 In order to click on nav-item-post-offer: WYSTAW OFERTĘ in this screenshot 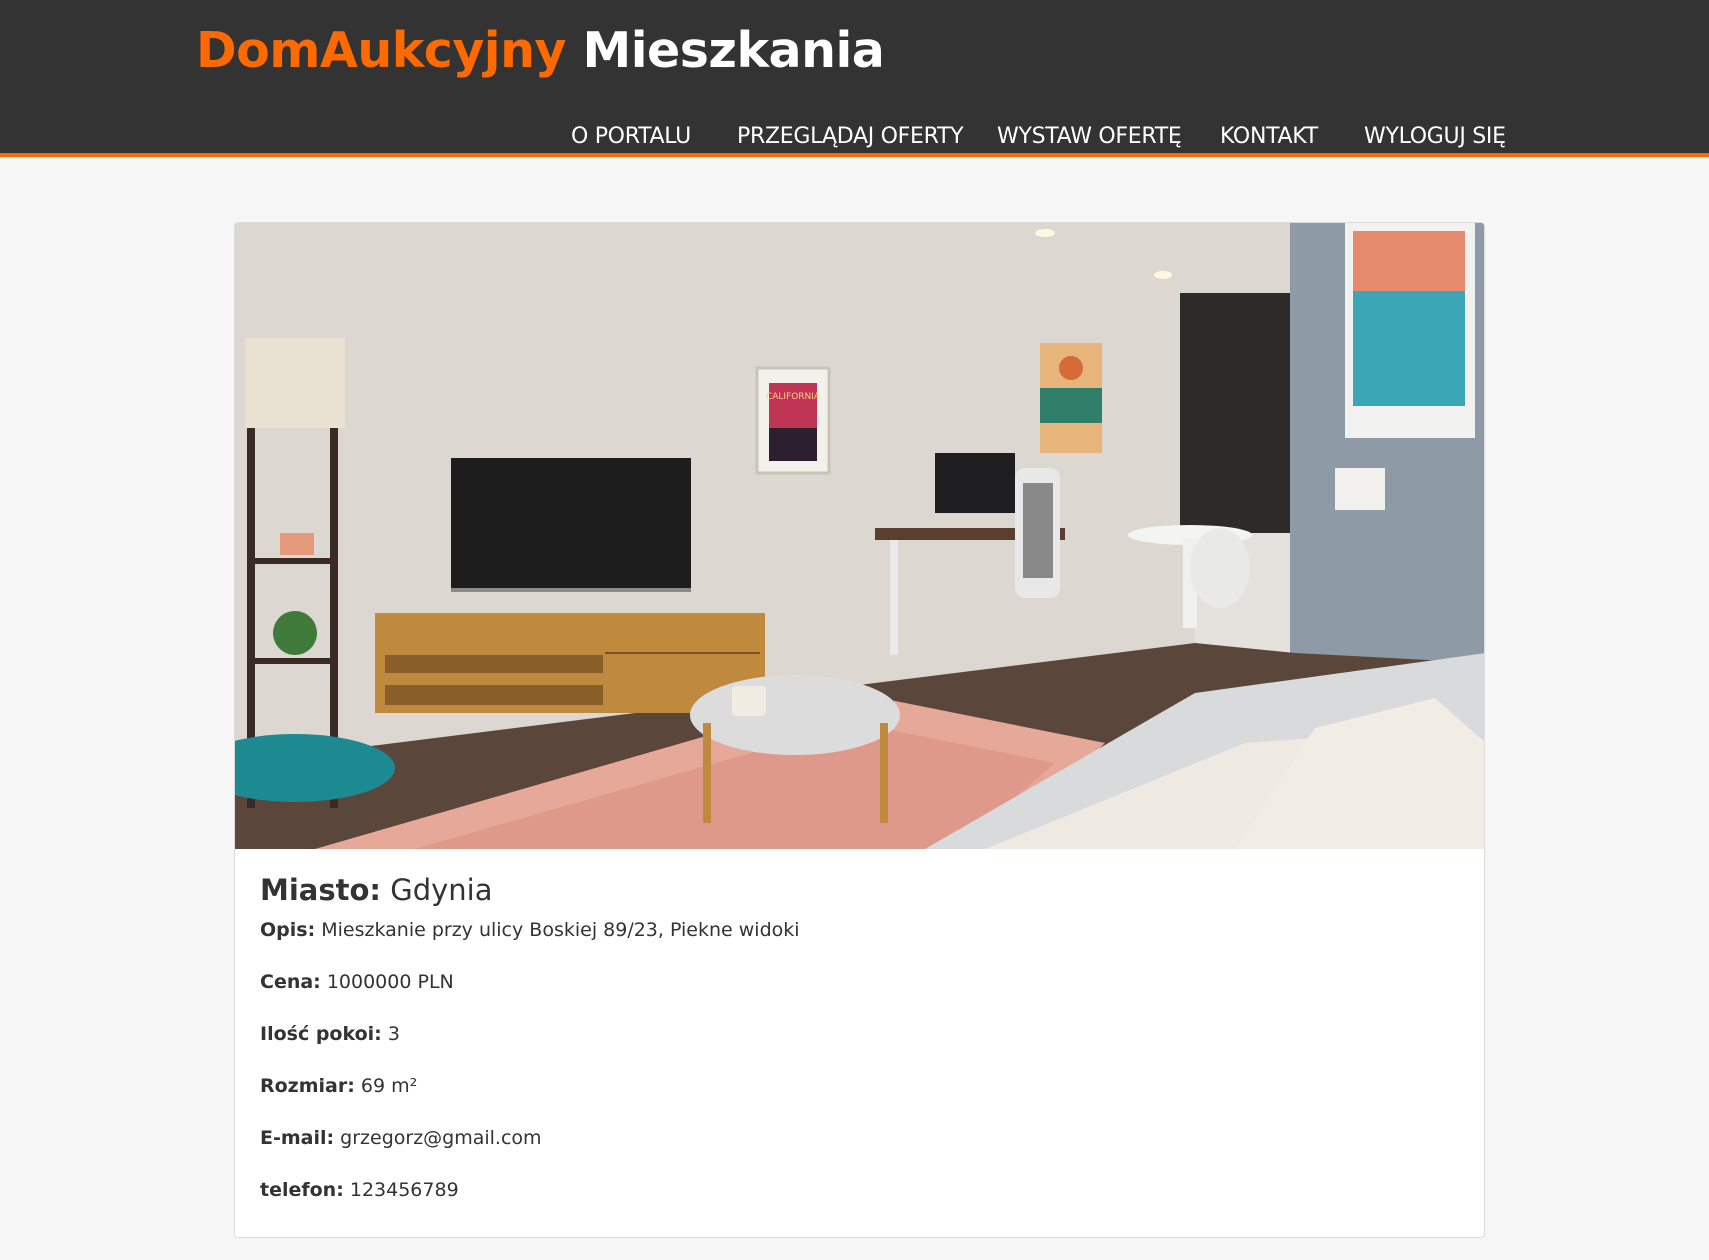, I will do `click(1089, 136)`.